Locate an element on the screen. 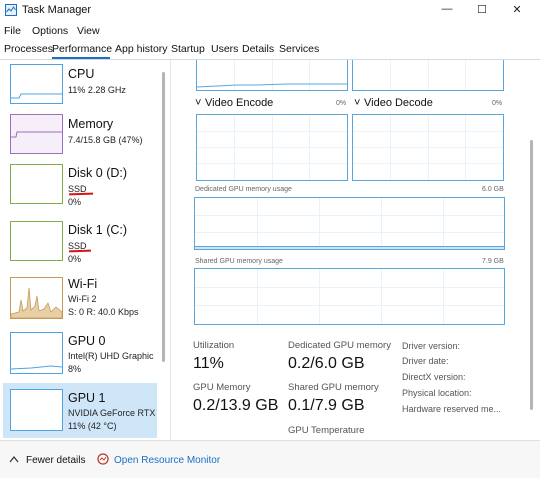 The height and width of the screenshot is (478, 540). memory-name: Memory is located at coordinates (90, 124).